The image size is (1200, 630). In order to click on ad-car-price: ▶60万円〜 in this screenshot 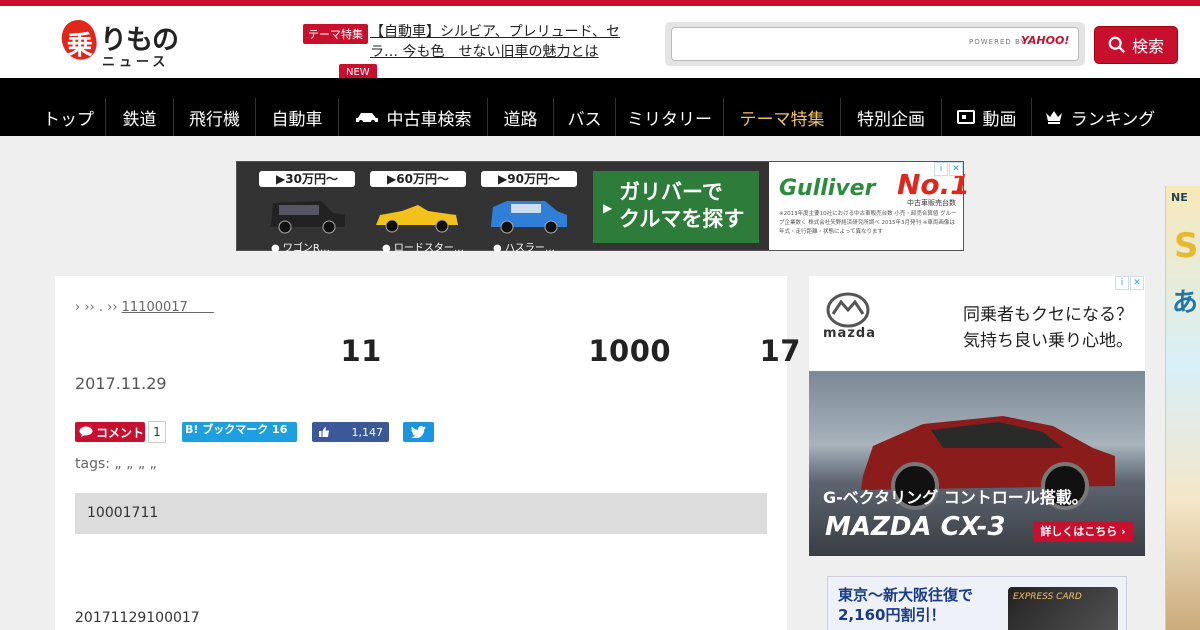, I will do `click(418, 179)`.